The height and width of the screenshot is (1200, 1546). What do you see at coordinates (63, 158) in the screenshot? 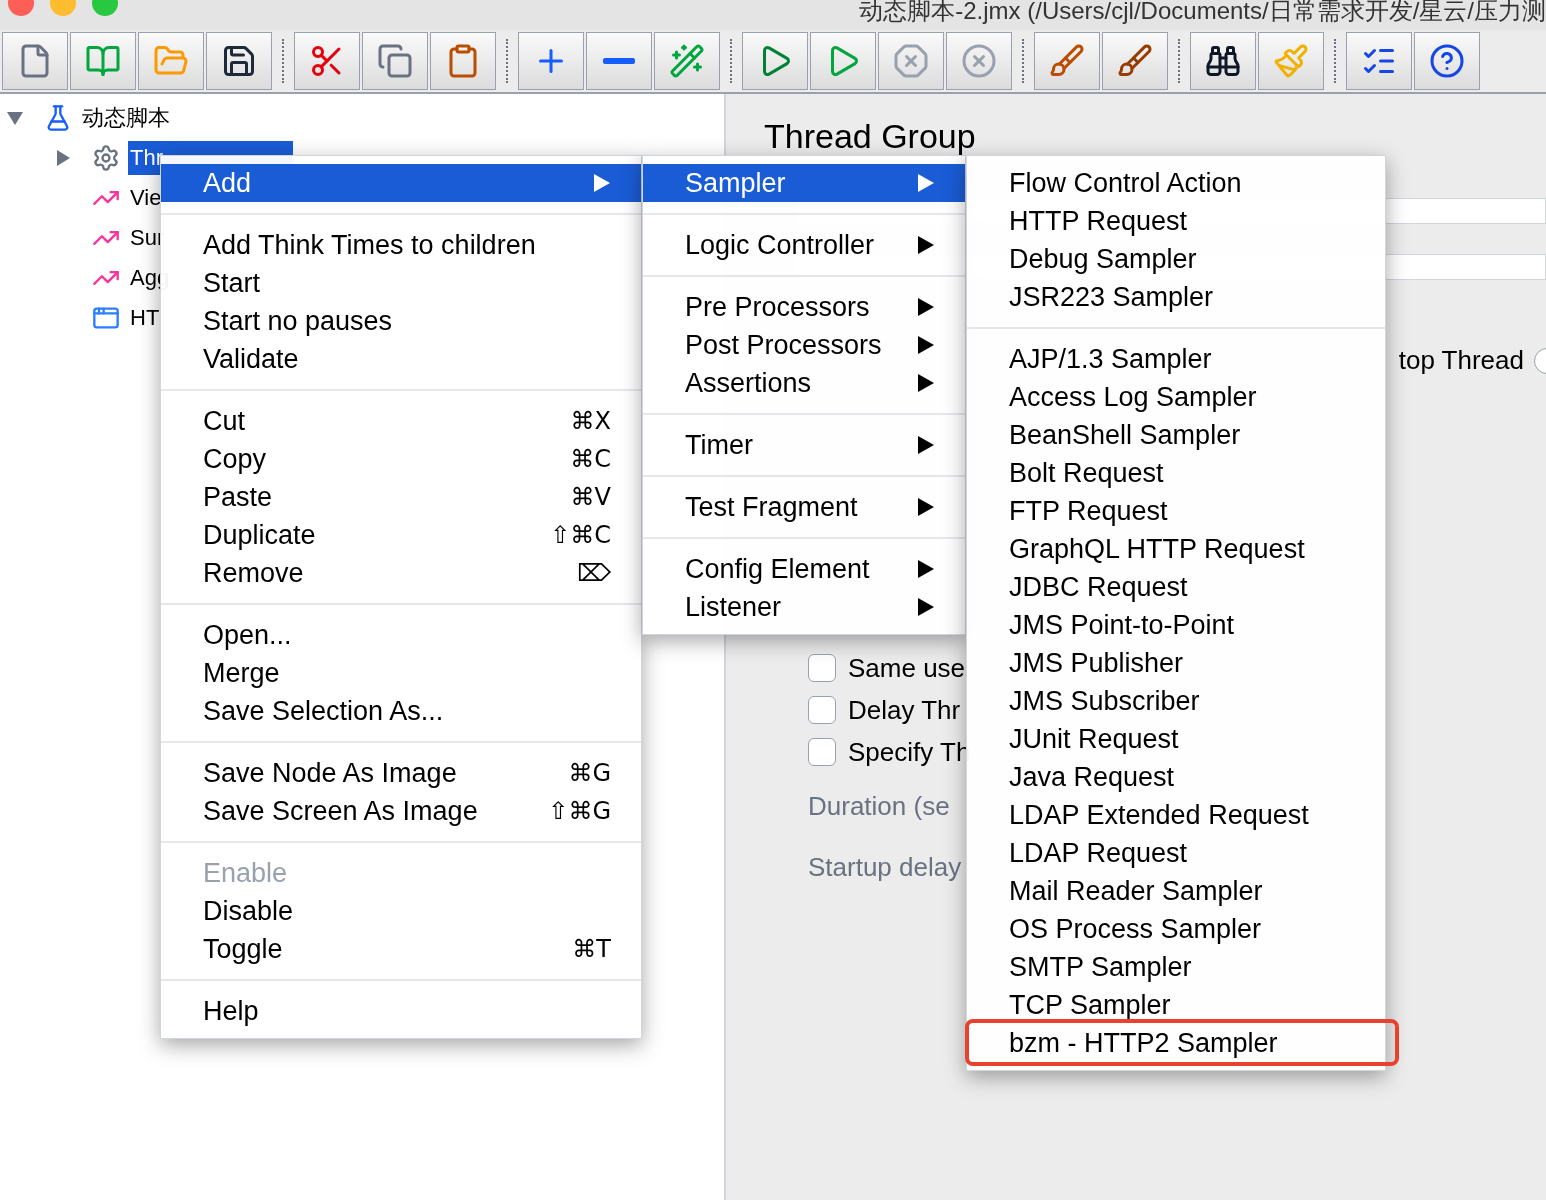
I see `collapsed-arrow-icon` at bounding box center [63, 158].